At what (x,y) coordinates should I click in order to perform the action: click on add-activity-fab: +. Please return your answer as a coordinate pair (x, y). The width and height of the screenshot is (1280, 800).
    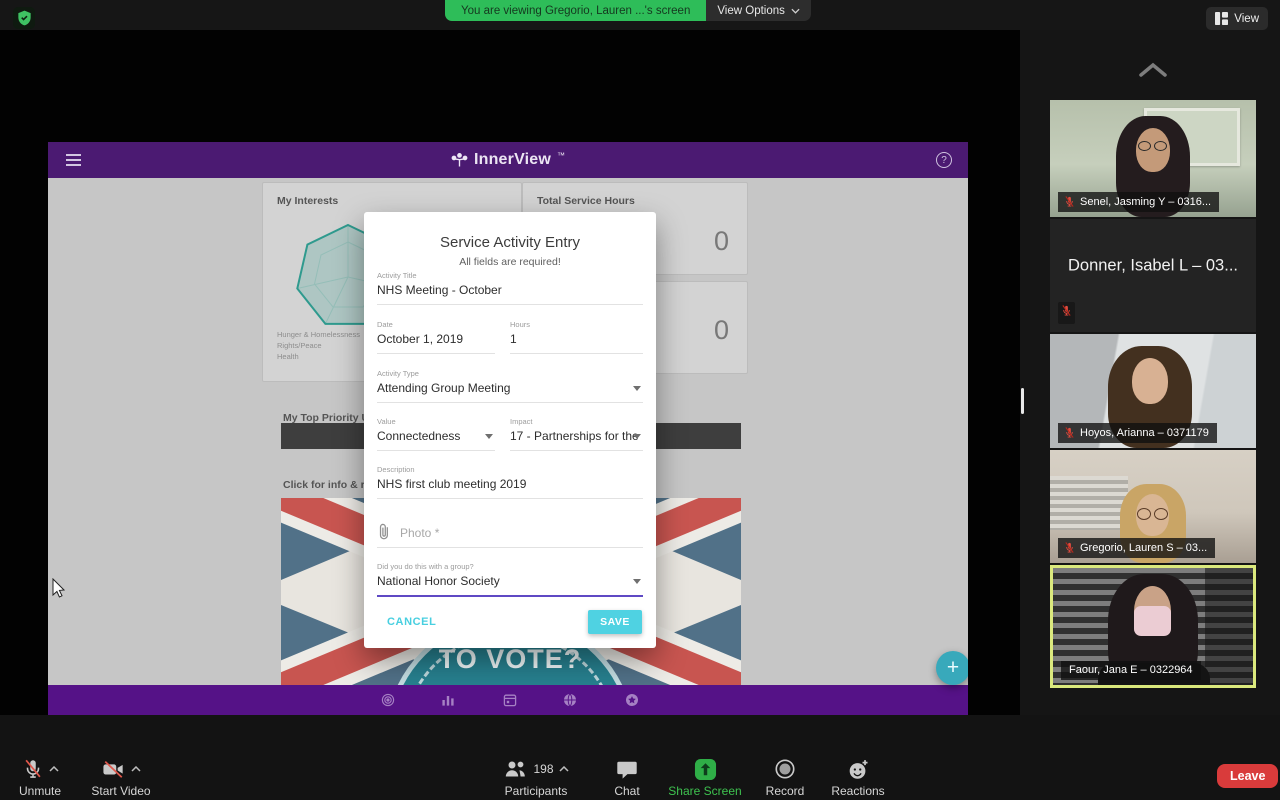
    Looking at the image, I should click on (952, 668).